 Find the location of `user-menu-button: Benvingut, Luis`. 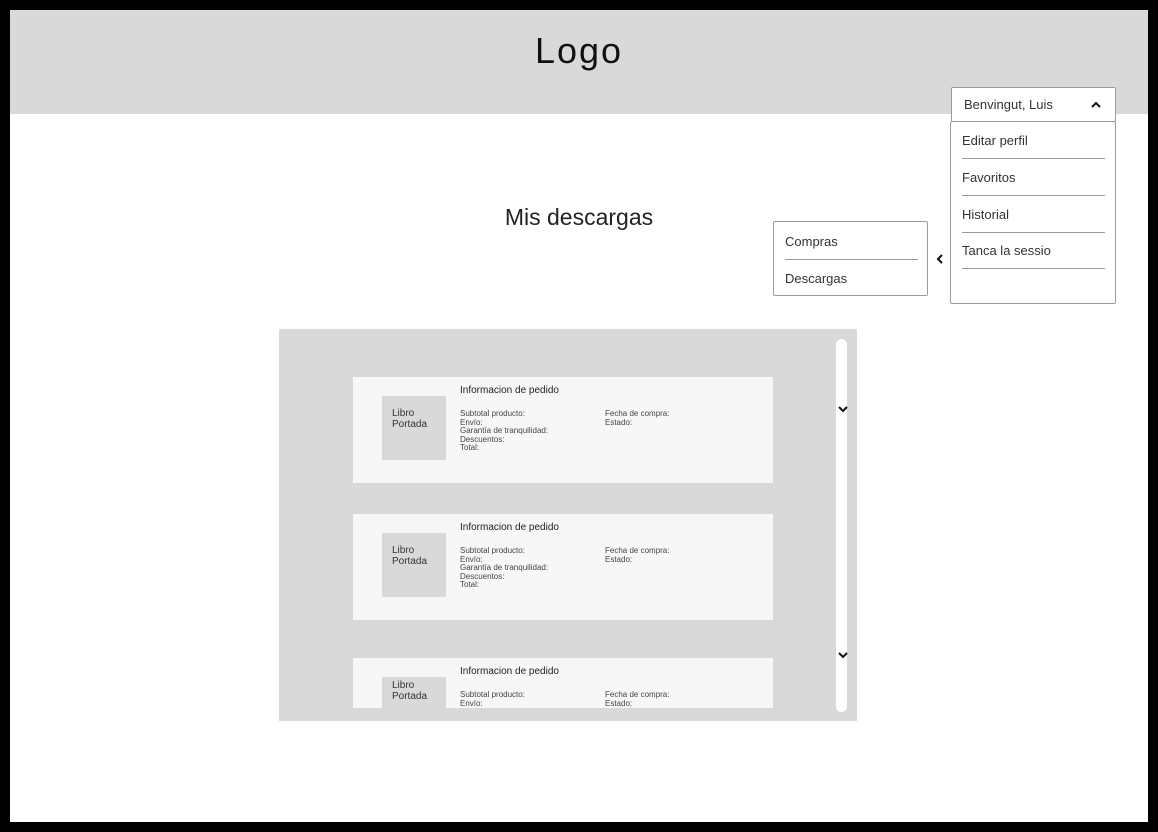

user-menu-button: Benvingut, Luis is located at coordinates (1033, 104).